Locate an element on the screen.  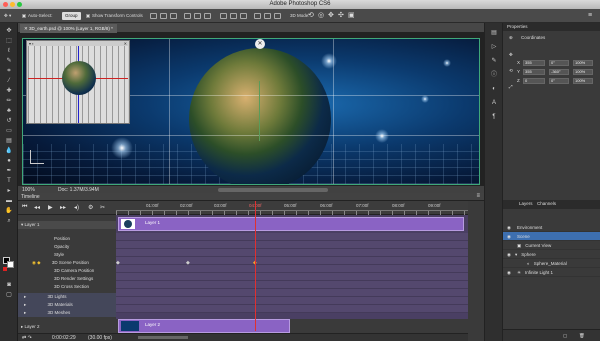
secondary-view-panel: ▾ ▪ ✕ is located at coordinates (78, 82).